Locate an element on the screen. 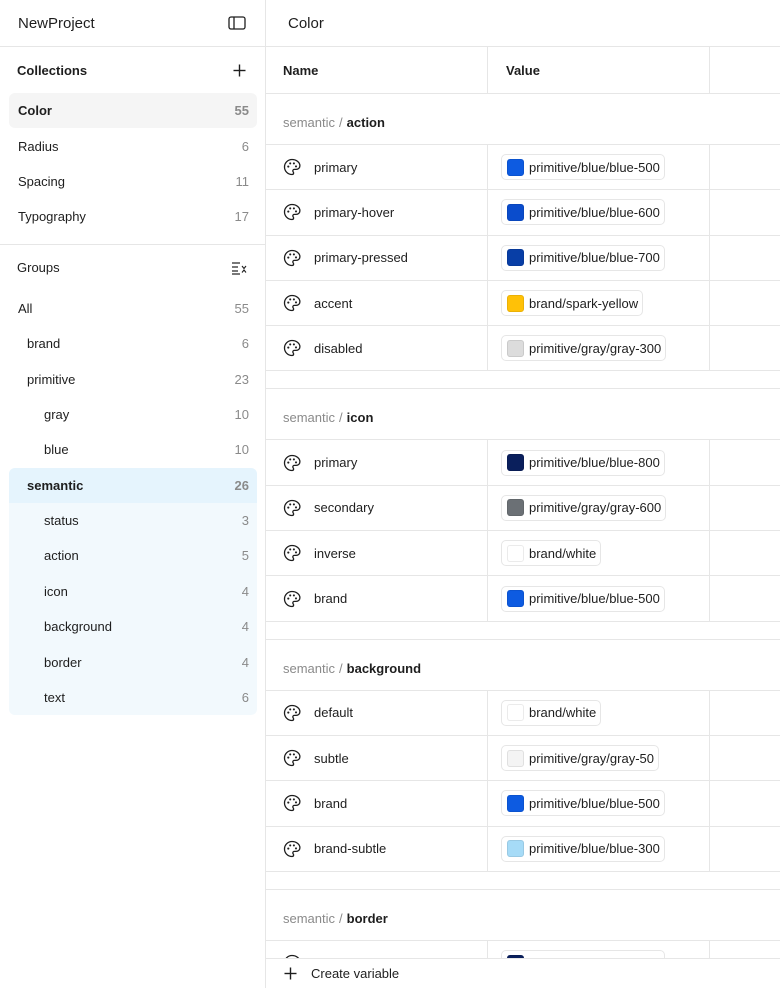 The image size is (780, 988). alias-label: primitive/blue/blue-300 is located at coordinates (594, 849).